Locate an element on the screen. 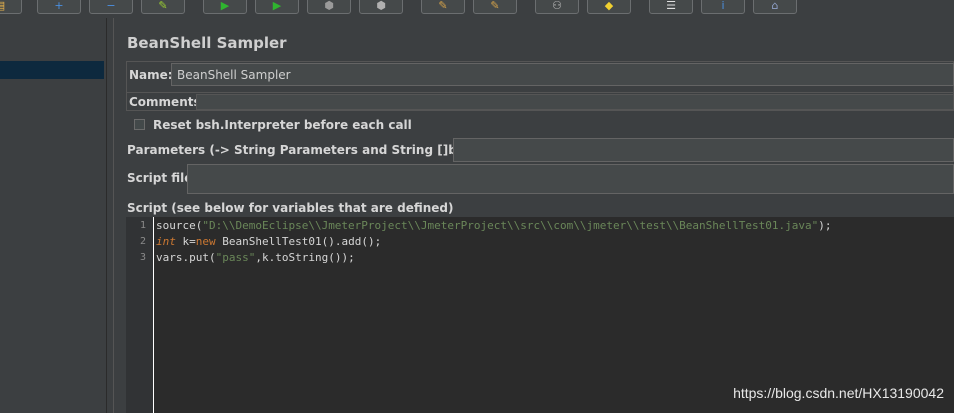 The height and width of the screenshot is (413, 954). add-button: + is located at coordinates (59, 7).